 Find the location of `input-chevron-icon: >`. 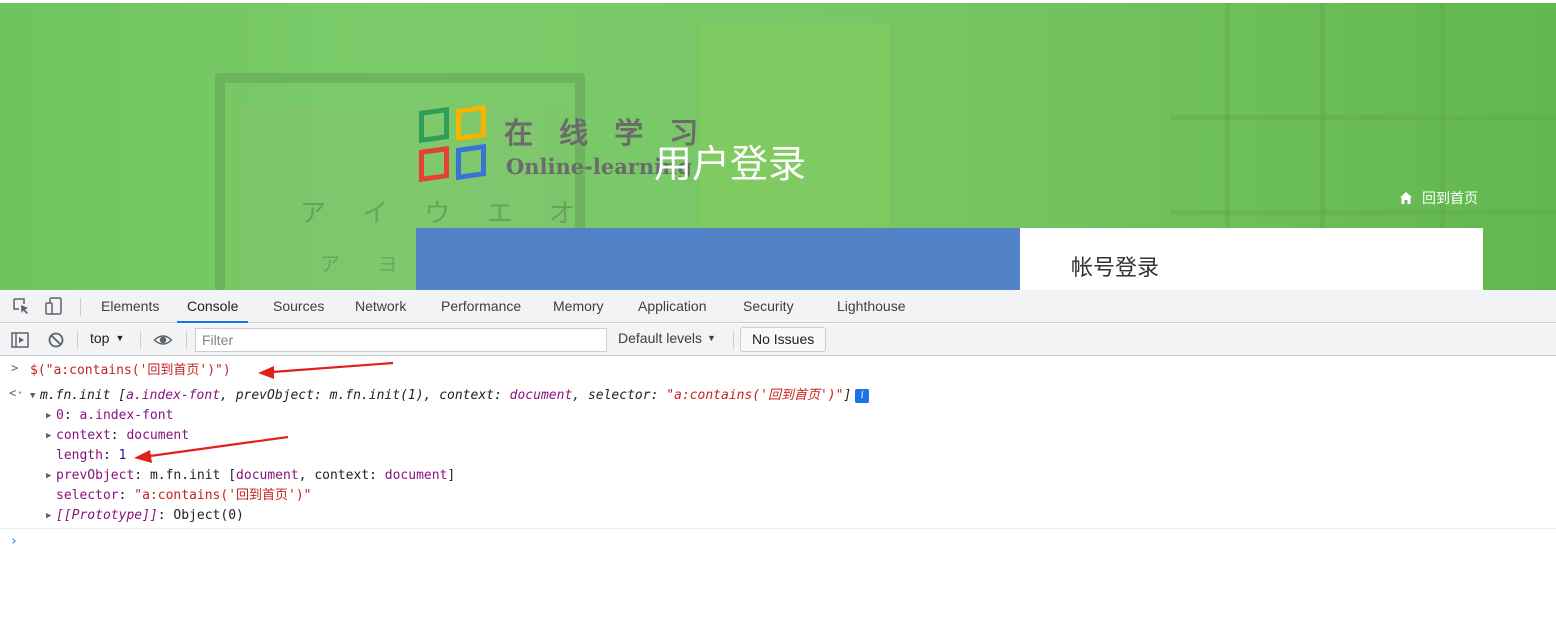

input-chevron-icon: > is located at coordinates (15, 368).